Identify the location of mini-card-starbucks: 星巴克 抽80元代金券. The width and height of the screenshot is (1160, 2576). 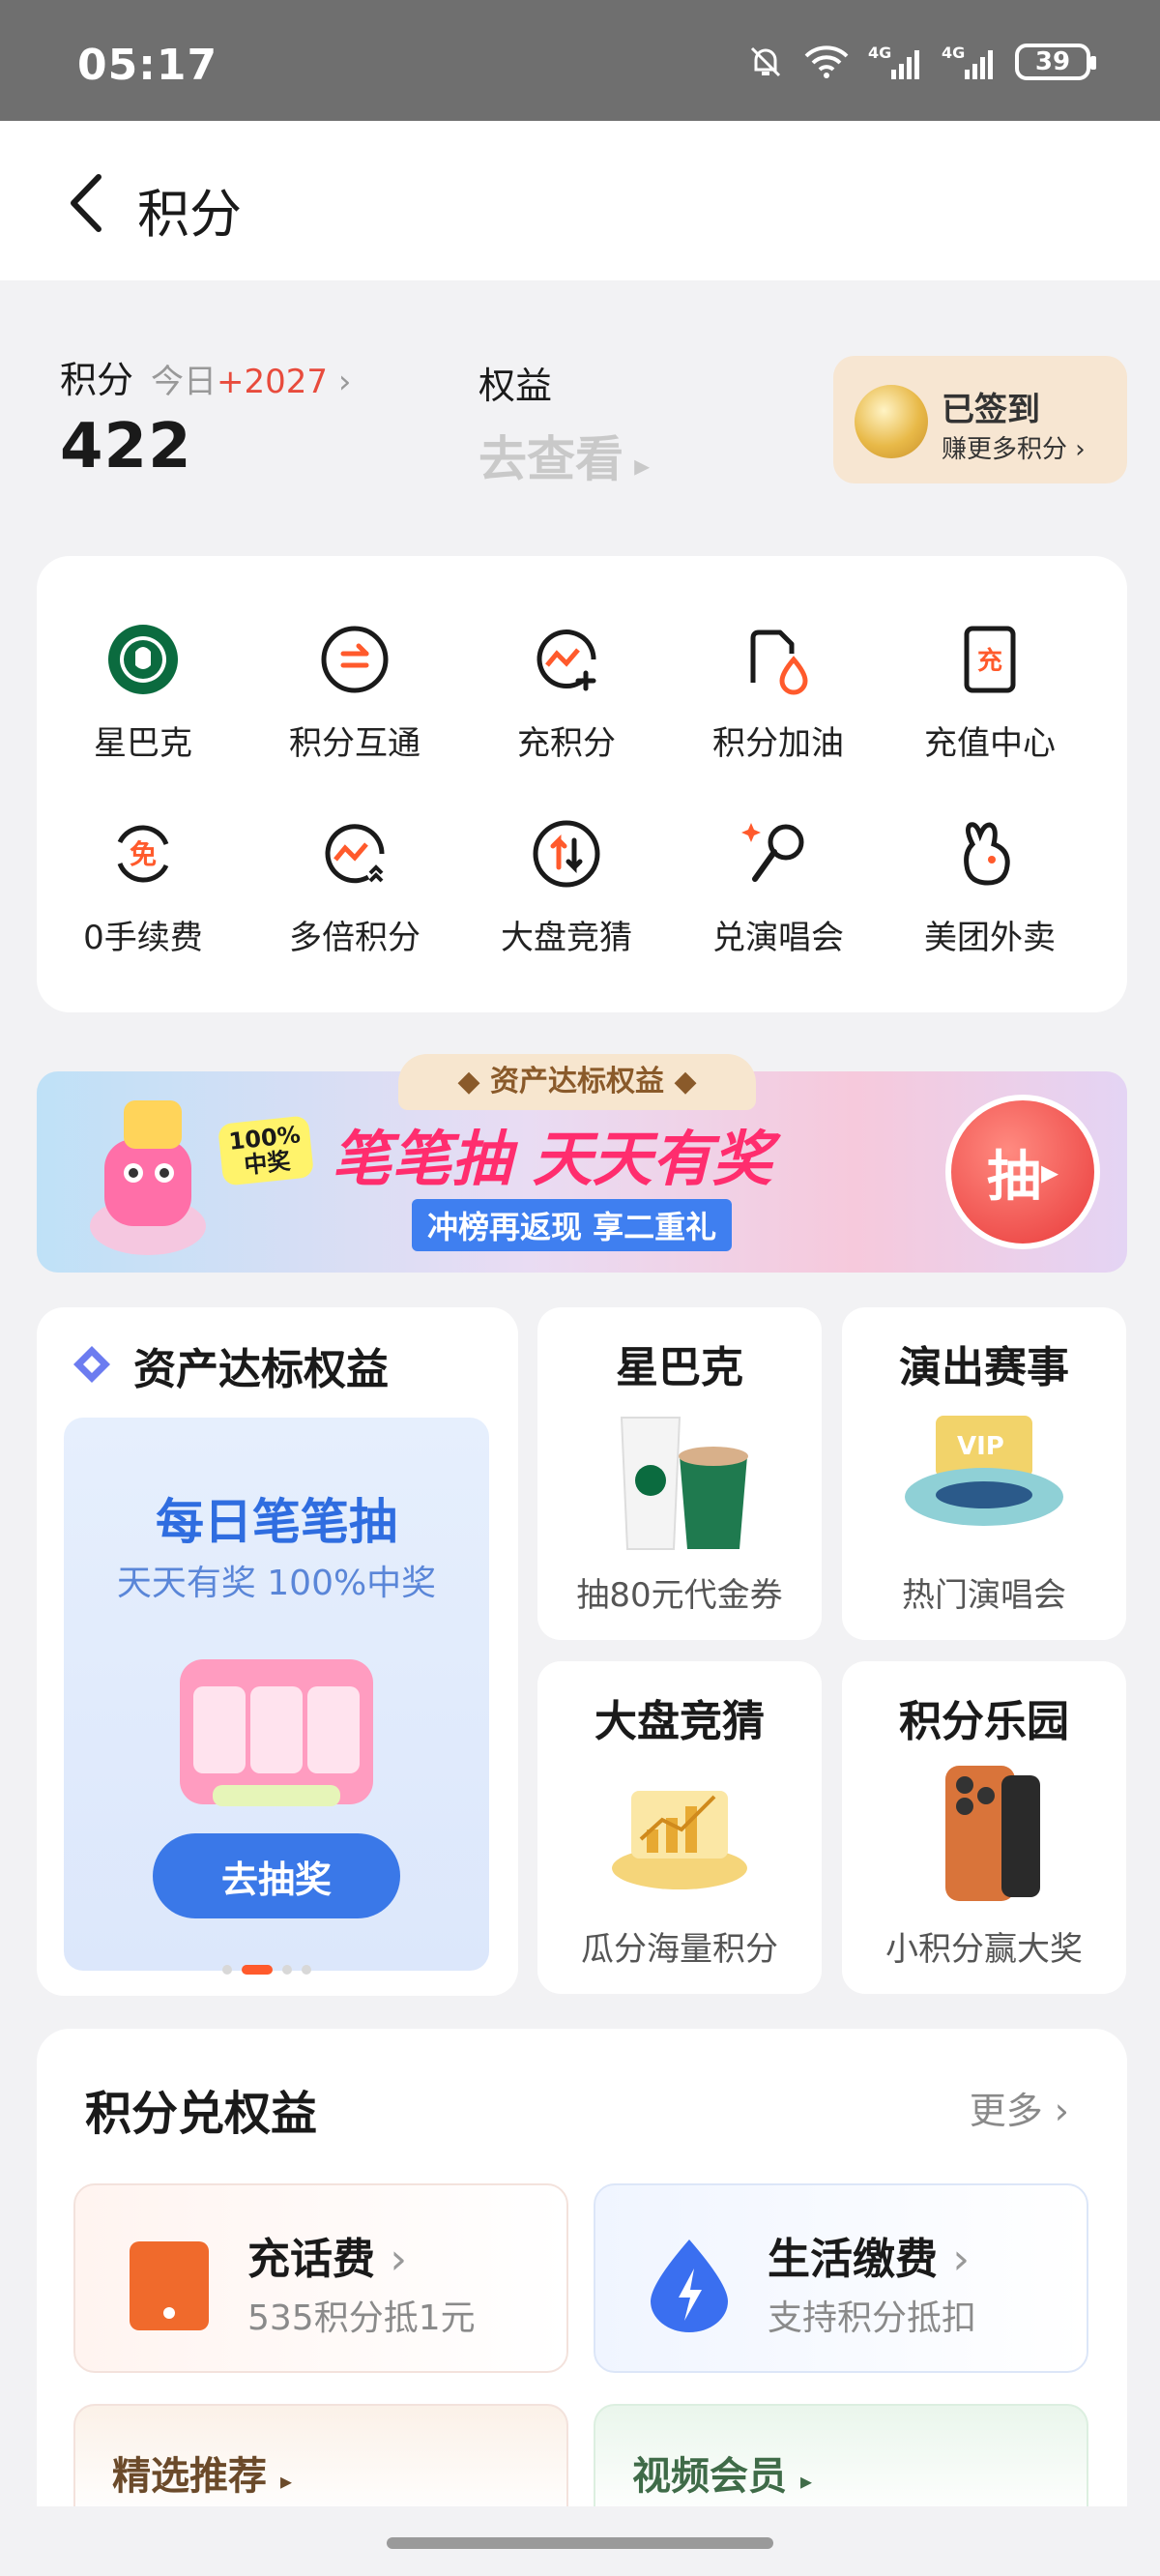
(680, 1473).